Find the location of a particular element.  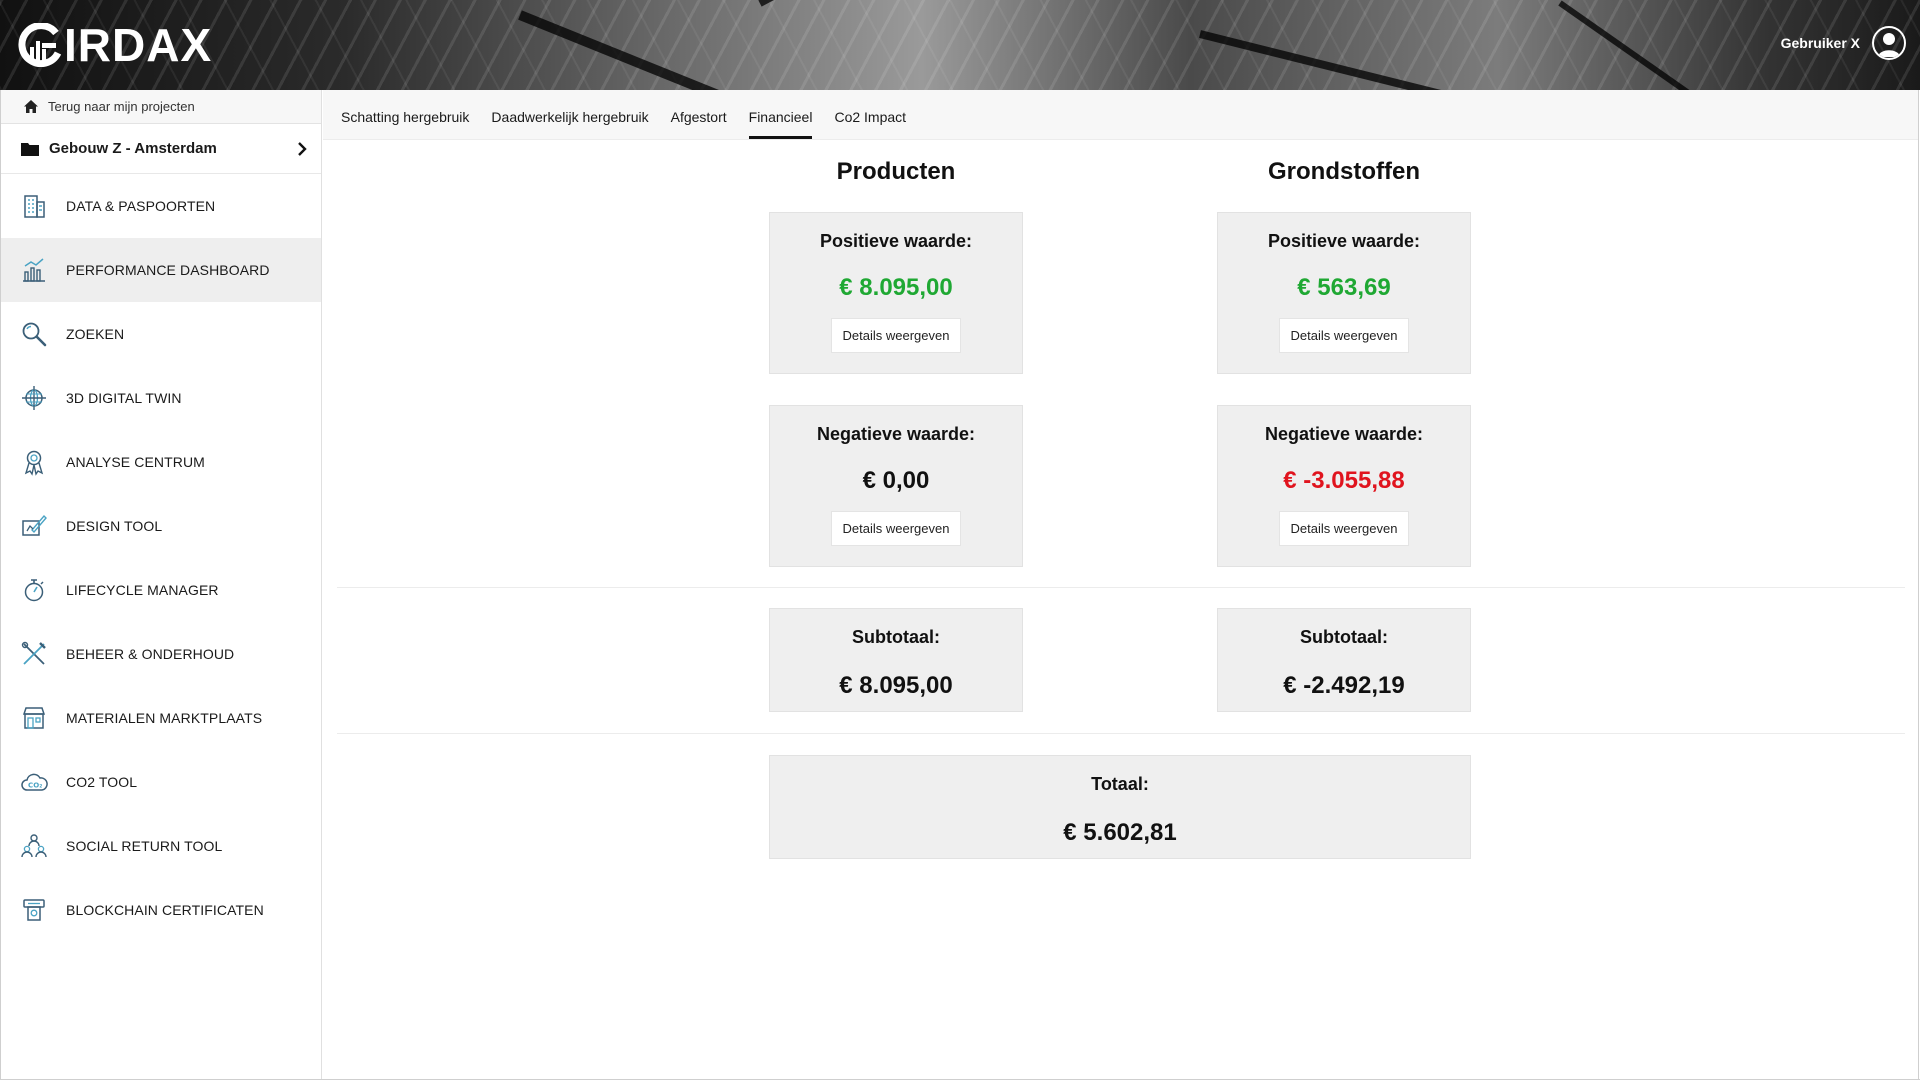

sidebar-item-label: BEHEER & ONDERHOUD is located at coordinates (150, 654).